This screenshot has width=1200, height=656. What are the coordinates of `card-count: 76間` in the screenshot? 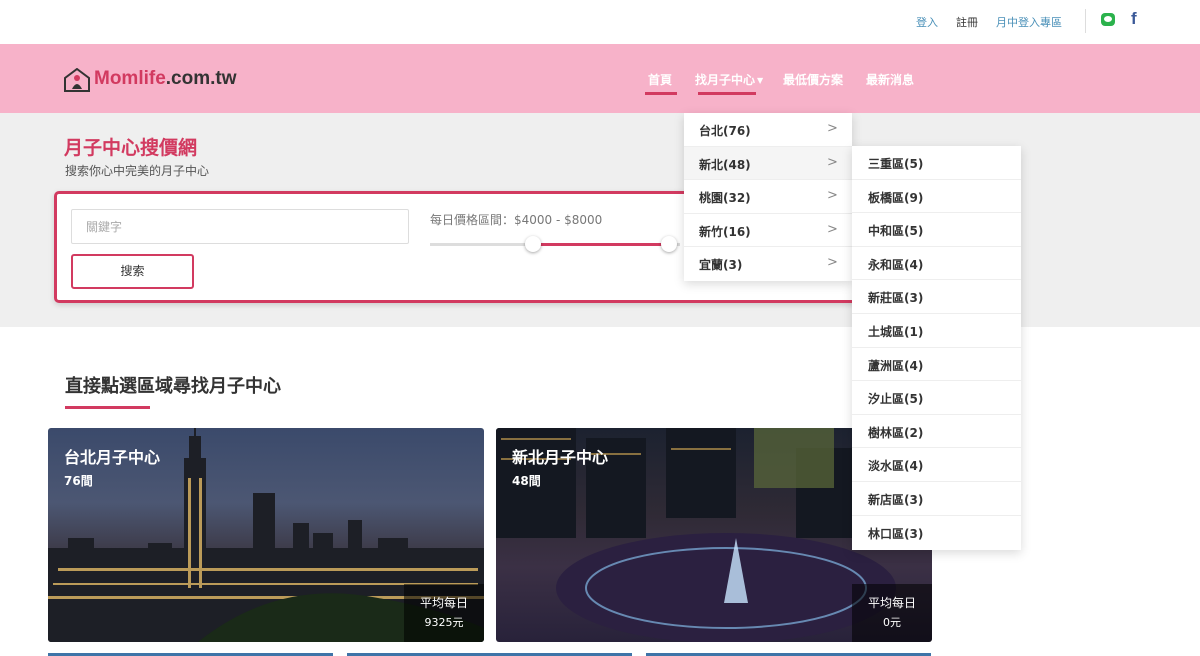 It's located at (78, 481).